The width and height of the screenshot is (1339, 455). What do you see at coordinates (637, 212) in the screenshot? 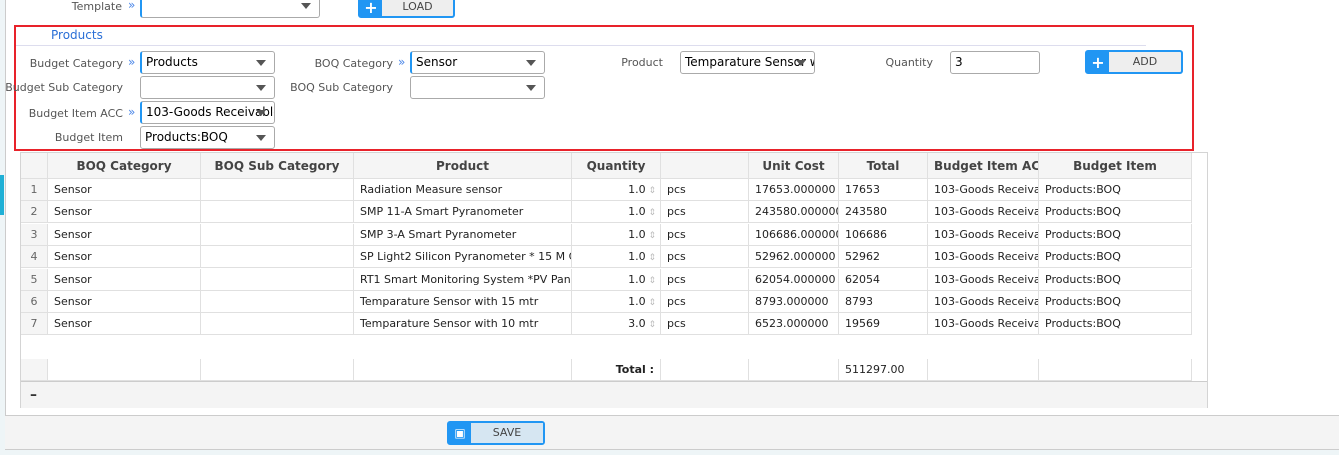
I see `quantity-value: 1.0` at bounding box center [637, 212].